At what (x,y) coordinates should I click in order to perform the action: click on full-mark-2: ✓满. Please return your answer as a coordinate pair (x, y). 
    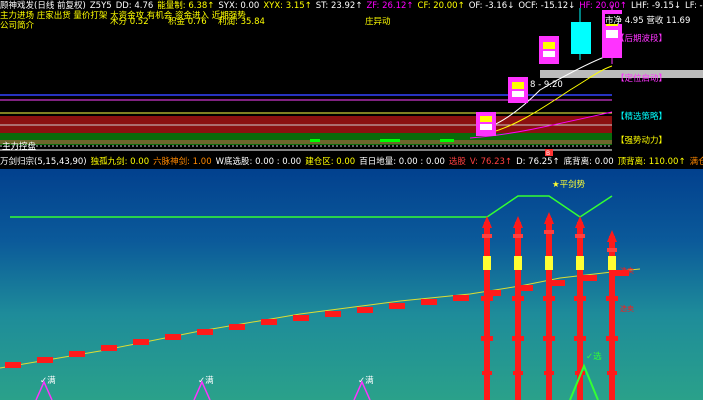
    Looking at the image, I should click on (206, 381).